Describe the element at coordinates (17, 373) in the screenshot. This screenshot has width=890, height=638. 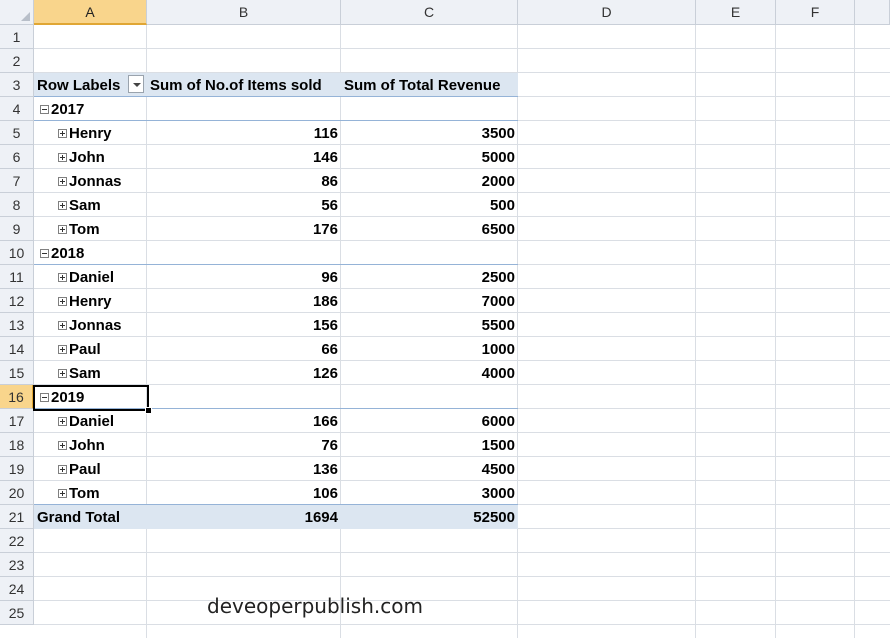
I see `row-header-15: 15` at that location.